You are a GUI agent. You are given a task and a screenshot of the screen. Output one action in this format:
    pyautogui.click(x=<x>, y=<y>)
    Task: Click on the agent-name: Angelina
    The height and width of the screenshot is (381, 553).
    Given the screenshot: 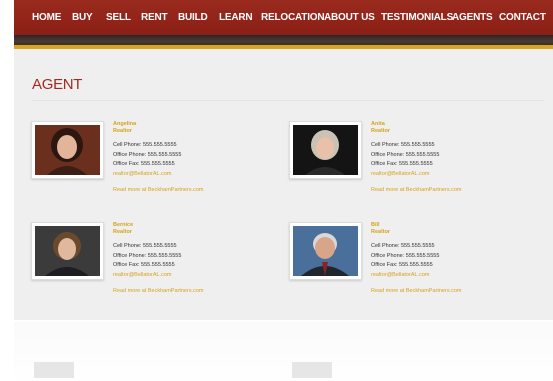 What is the action you would take?
    pyautogui.click(x=193, y=124)
    